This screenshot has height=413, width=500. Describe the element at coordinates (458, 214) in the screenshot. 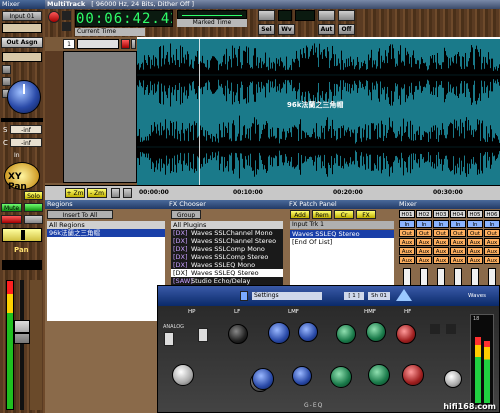

I see `mixer-channel-label: H04` at that location.